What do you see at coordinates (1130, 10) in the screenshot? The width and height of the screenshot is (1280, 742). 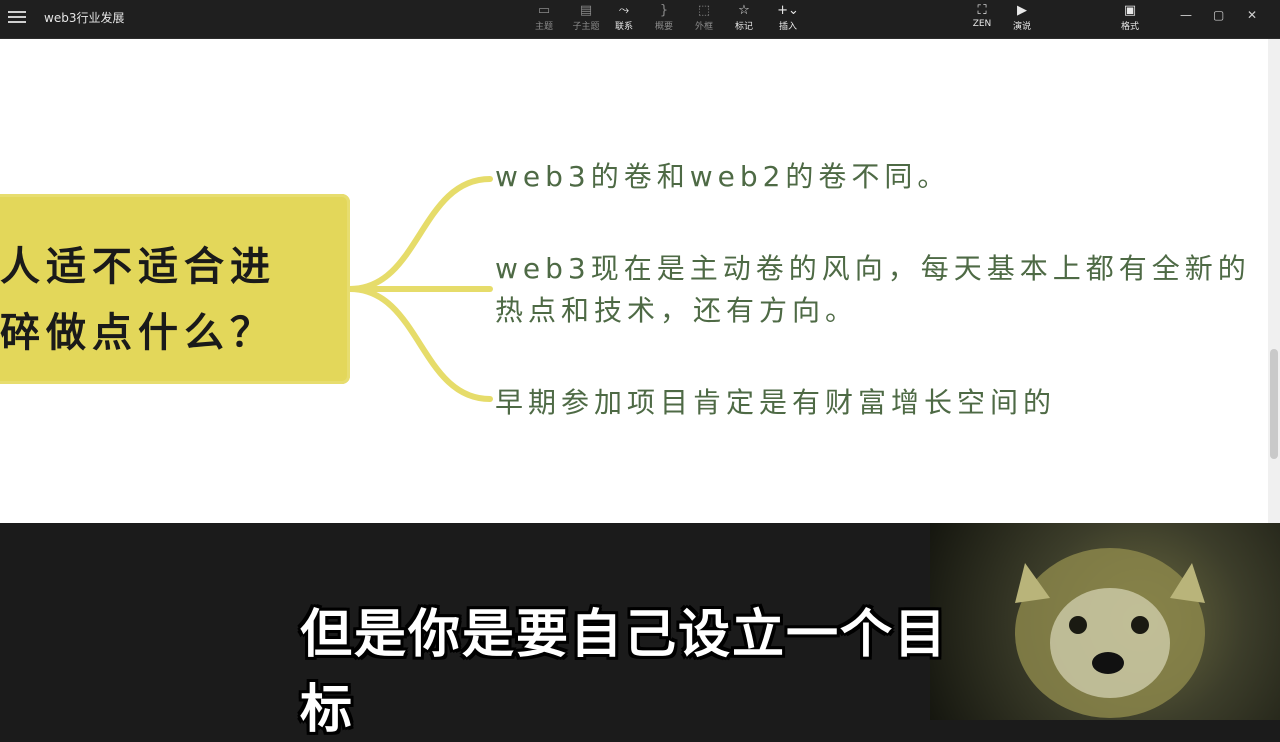 I see `format-icon: ▣` at bounding box center [1130, 10].